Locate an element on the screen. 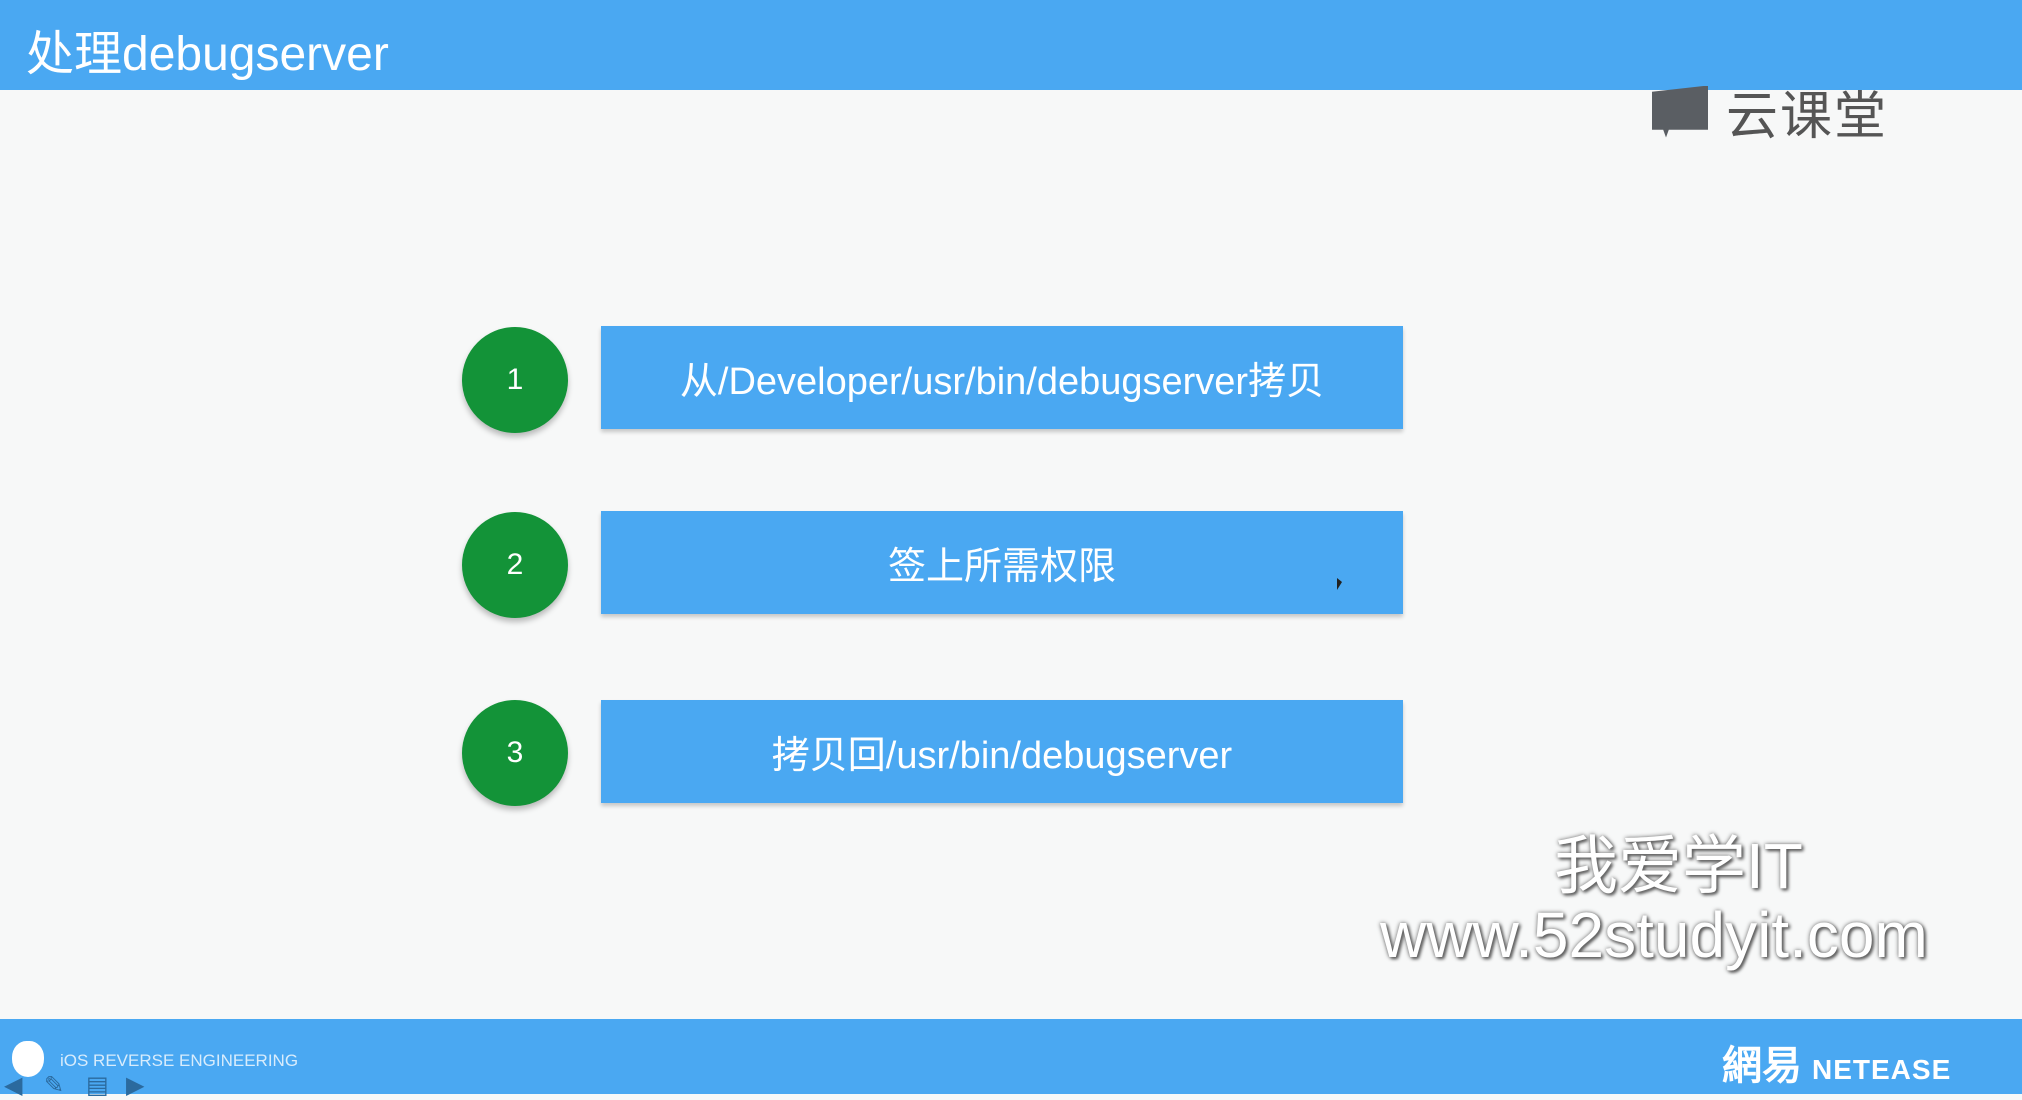 Image resolution: width=2022 pixels, height=1100 pixels. watermark-line1: 我爱学IT is located at coordinates (1678, 866).